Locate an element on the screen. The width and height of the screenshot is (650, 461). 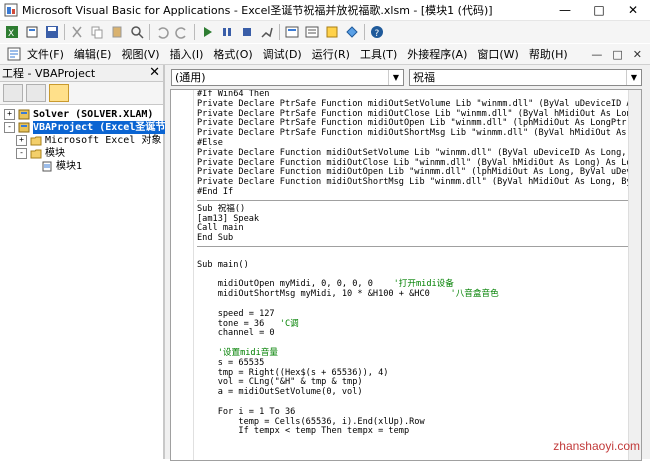
tree-node-label: 模块 is located at coordinates (55, 153).